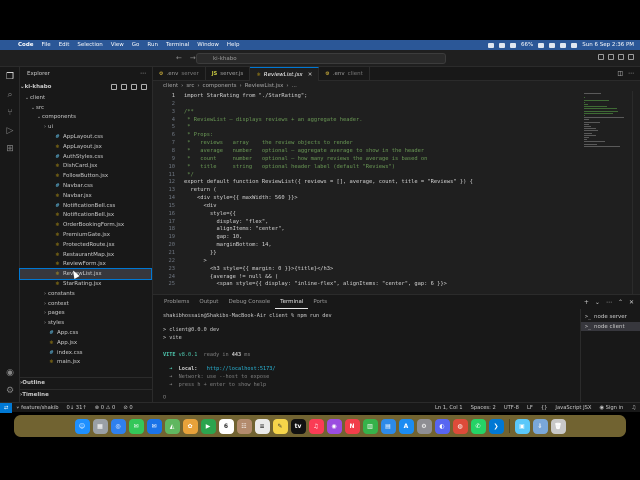 The width and height of the screenshot is (640, 480). I want to click on spotlight-search-icon, so click(563, 45).